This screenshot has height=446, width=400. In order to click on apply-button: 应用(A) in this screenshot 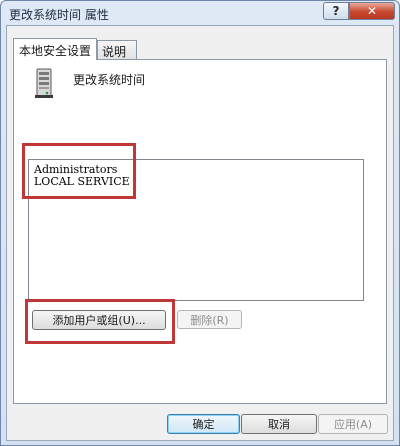, I will do `click(353, 424)`.